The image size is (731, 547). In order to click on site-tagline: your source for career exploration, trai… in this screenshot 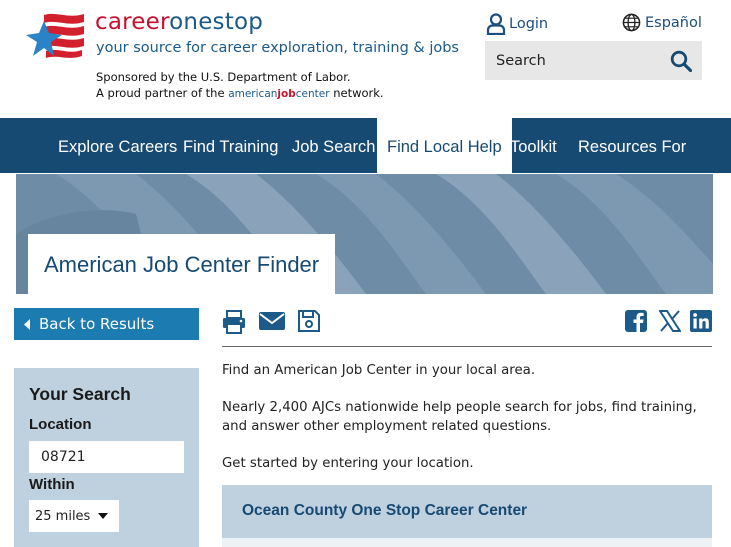, I will do `click(277, 48)`.